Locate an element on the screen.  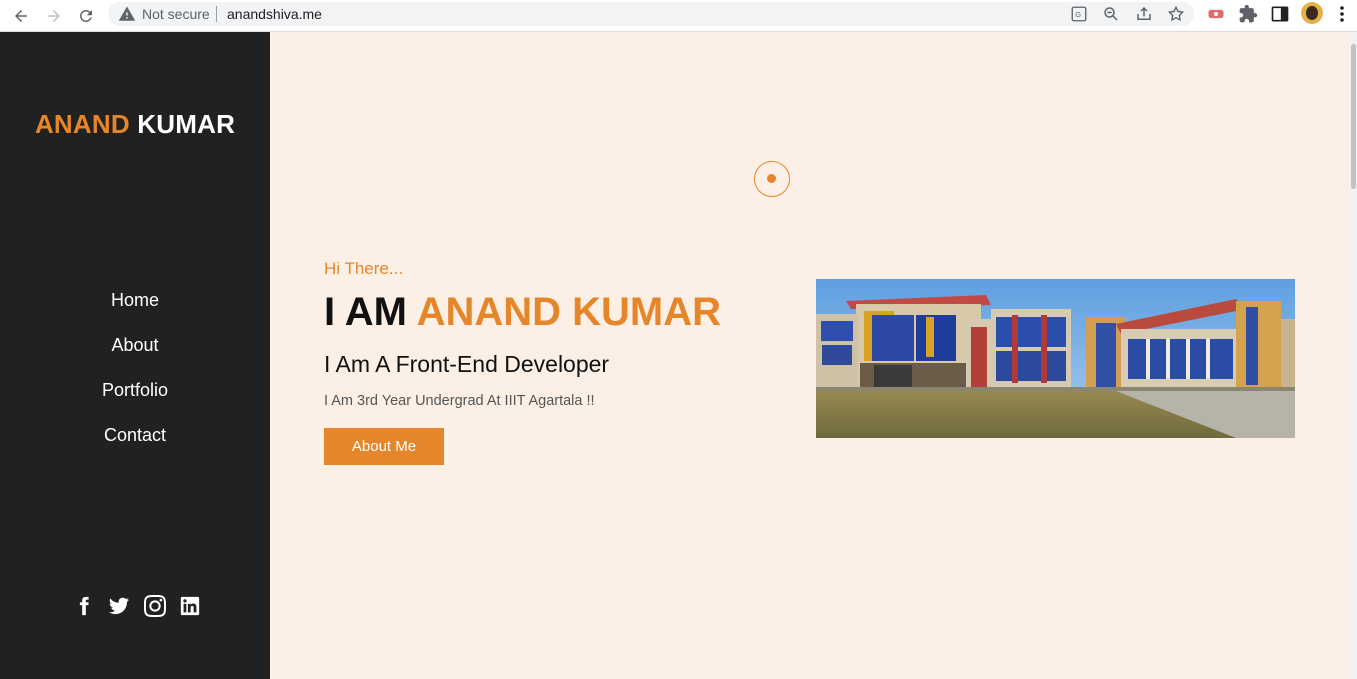
forward-button is located at coordinates (54, 16).